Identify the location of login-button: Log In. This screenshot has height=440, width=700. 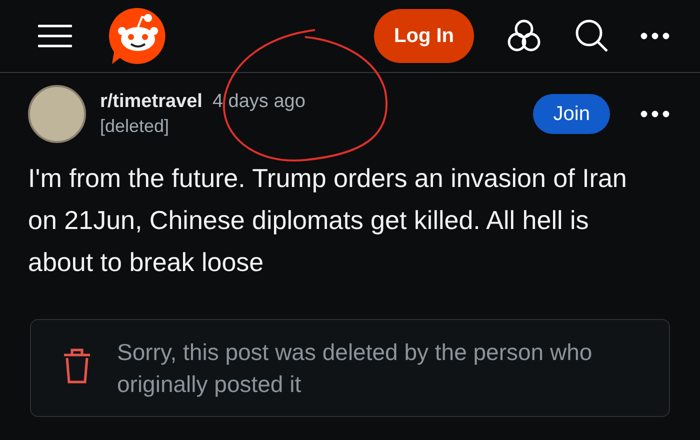
(424, 36).